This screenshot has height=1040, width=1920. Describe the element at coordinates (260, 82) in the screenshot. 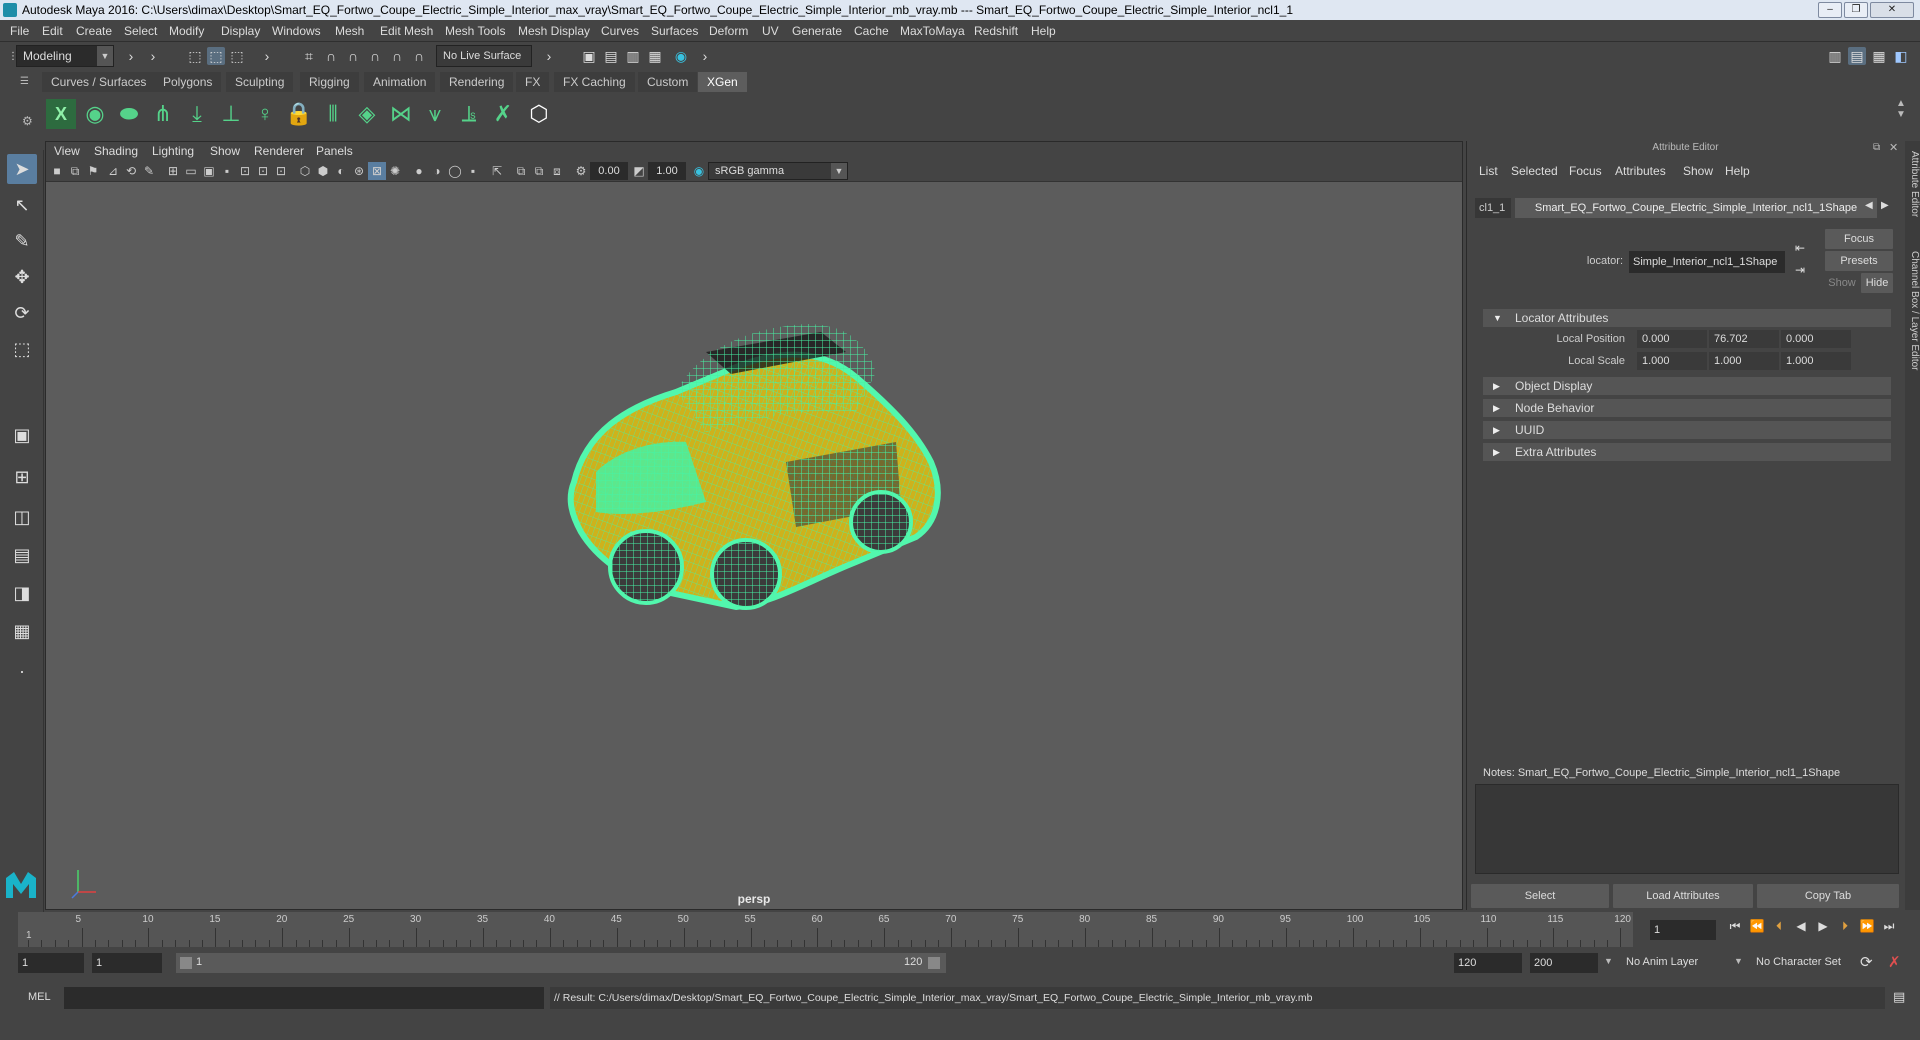

I see `shelf-tab-sculpting: Sculpting` at that location.